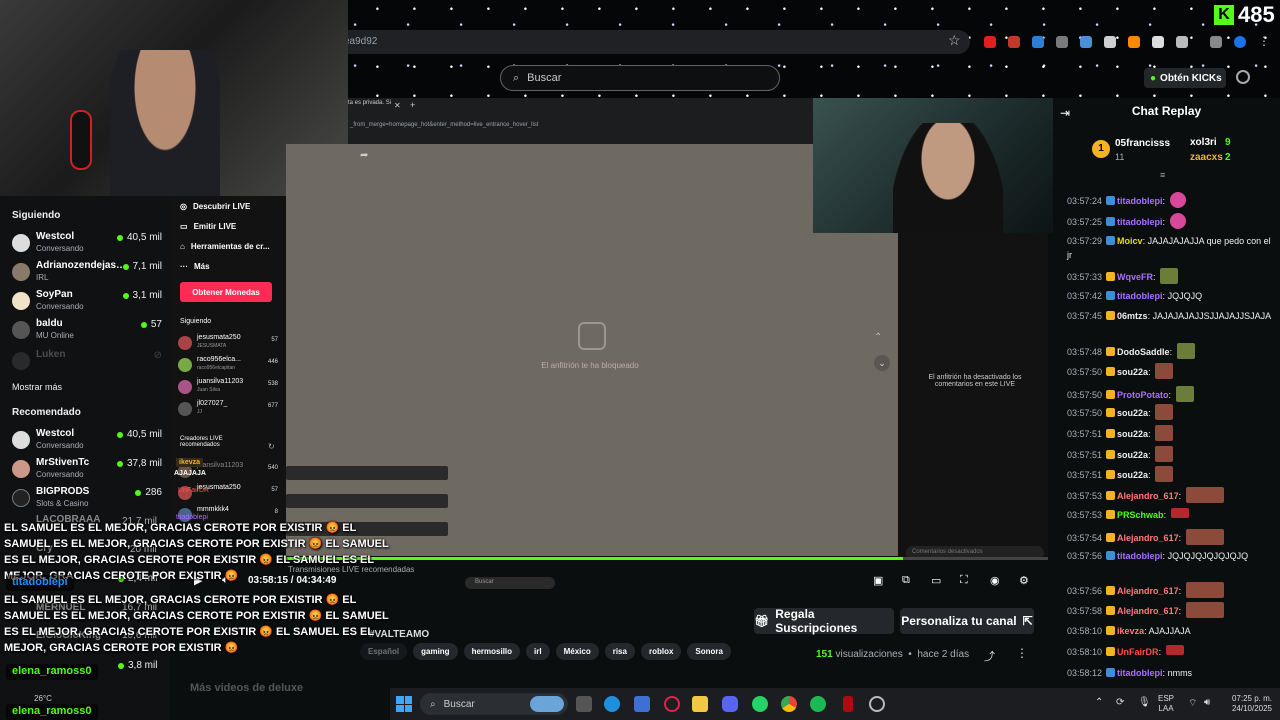  I want to click on tt-following-item: jesusmata250 JESUSMATA 57, so click(228, 343).